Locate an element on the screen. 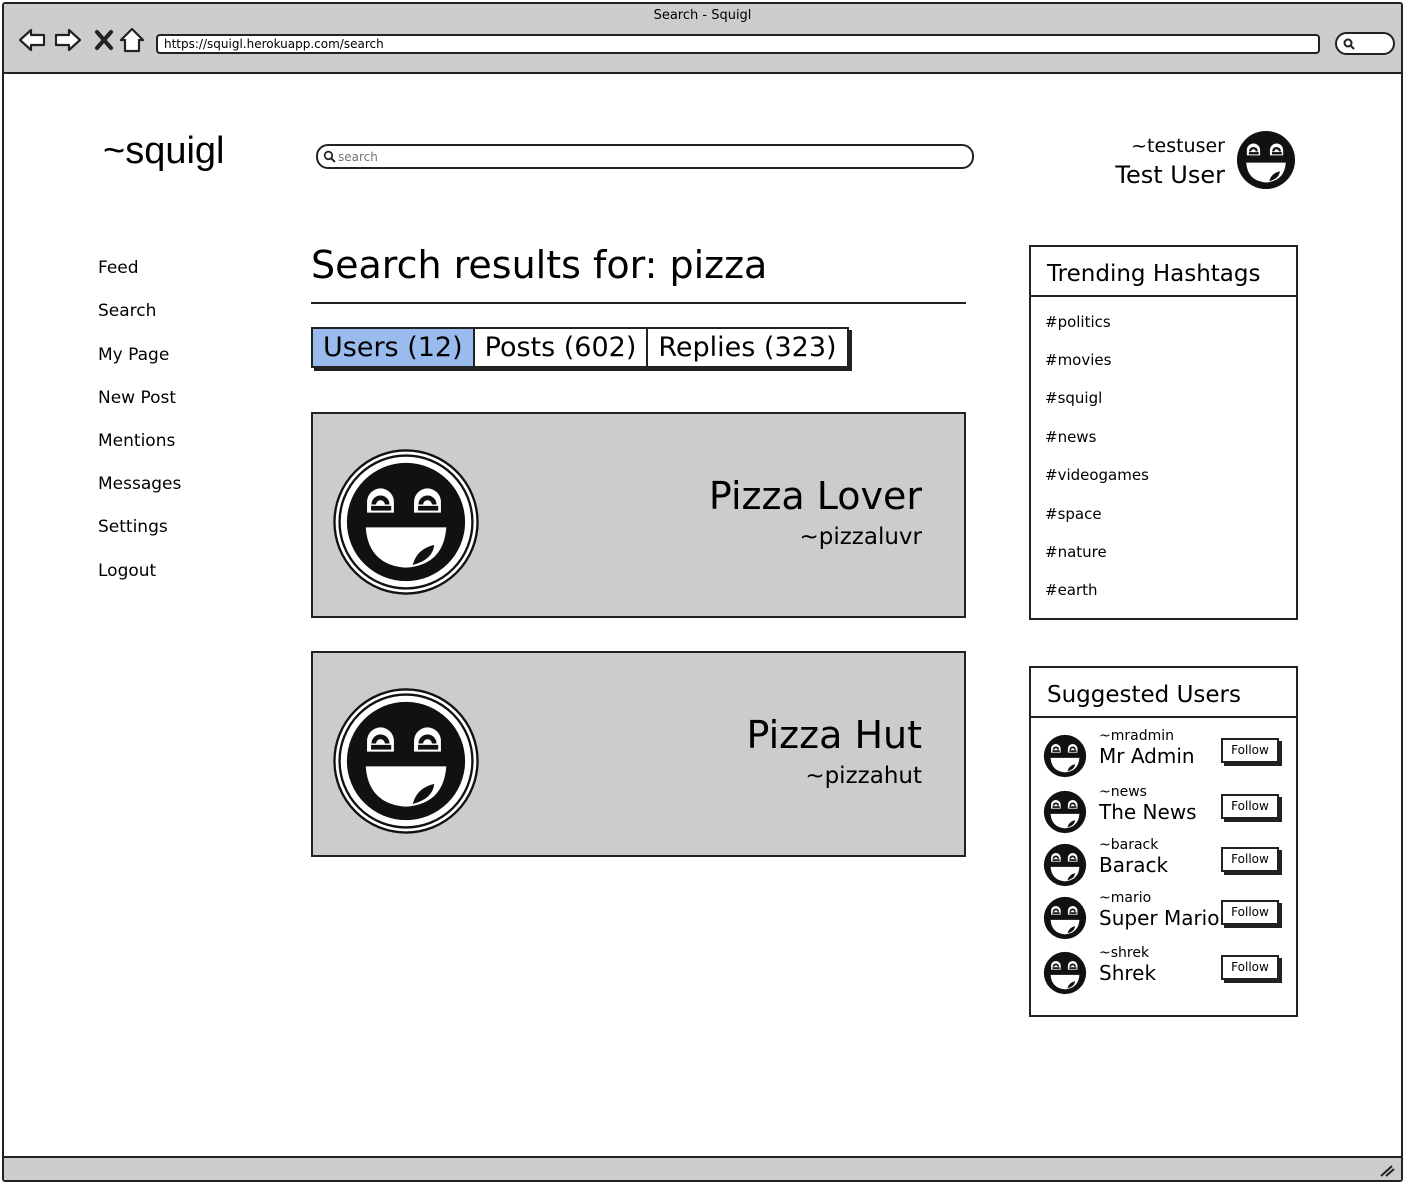  browser-status-bar is located at coordinates (702, 1168).